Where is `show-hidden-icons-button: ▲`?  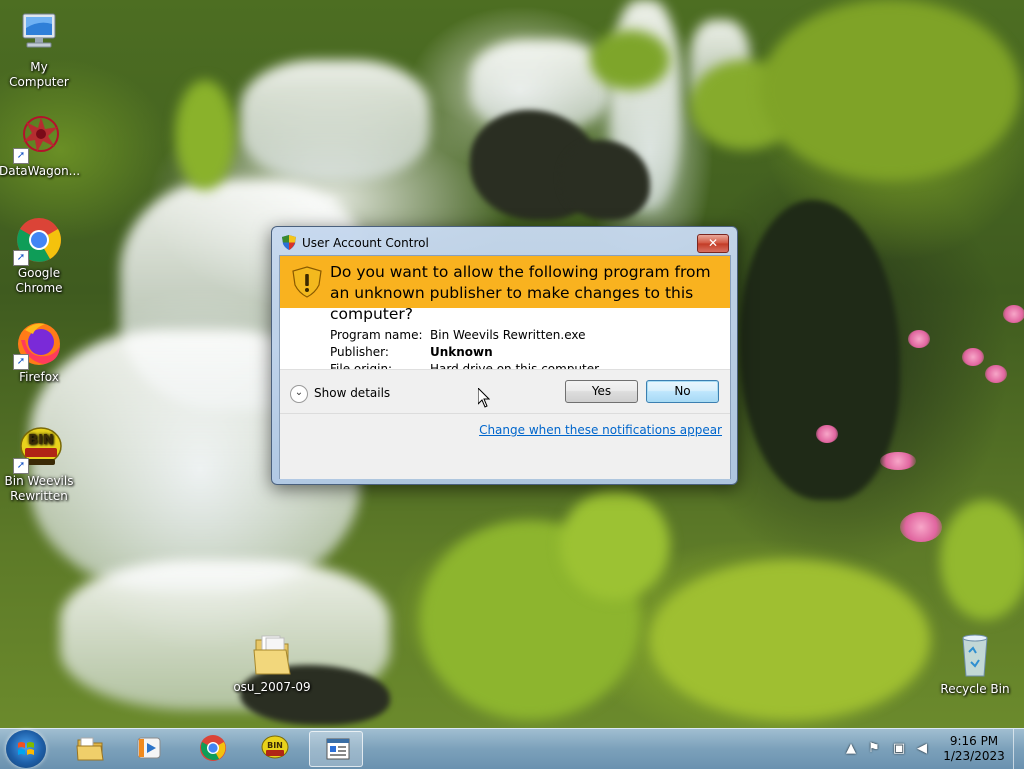
show-hidden-icons-button: ▲ is located at coordinates (851, 749).